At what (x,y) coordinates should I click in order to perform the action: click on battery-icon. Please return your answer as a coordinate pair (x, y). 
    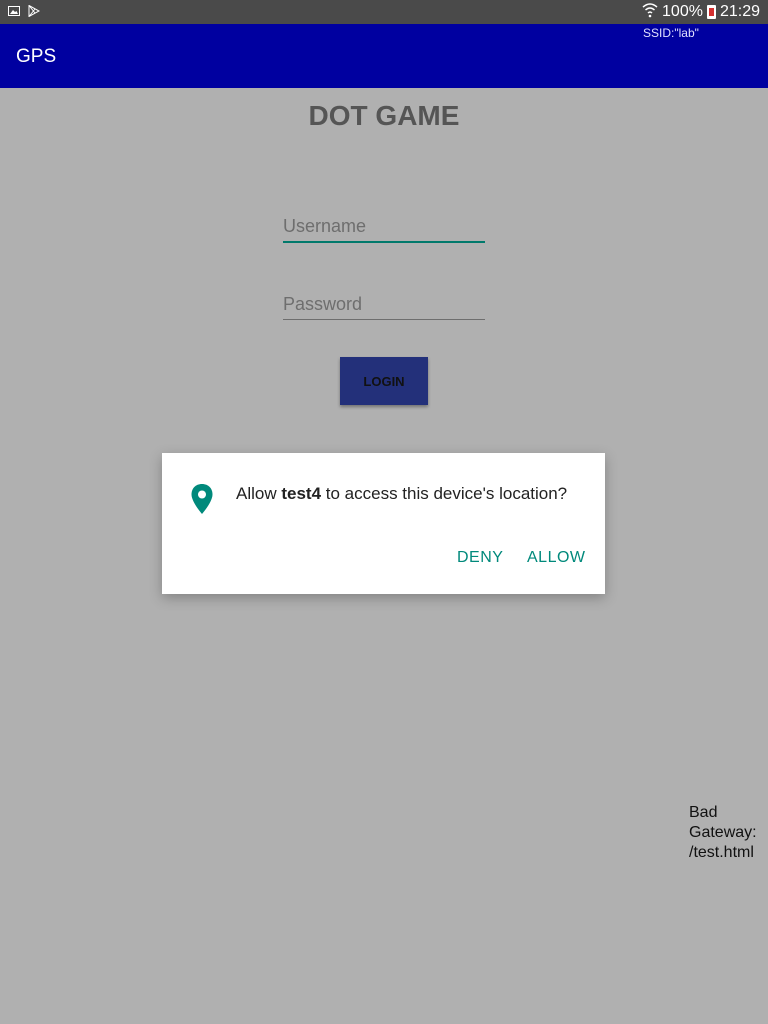
    Looking at the image, I should click on (711, 12).